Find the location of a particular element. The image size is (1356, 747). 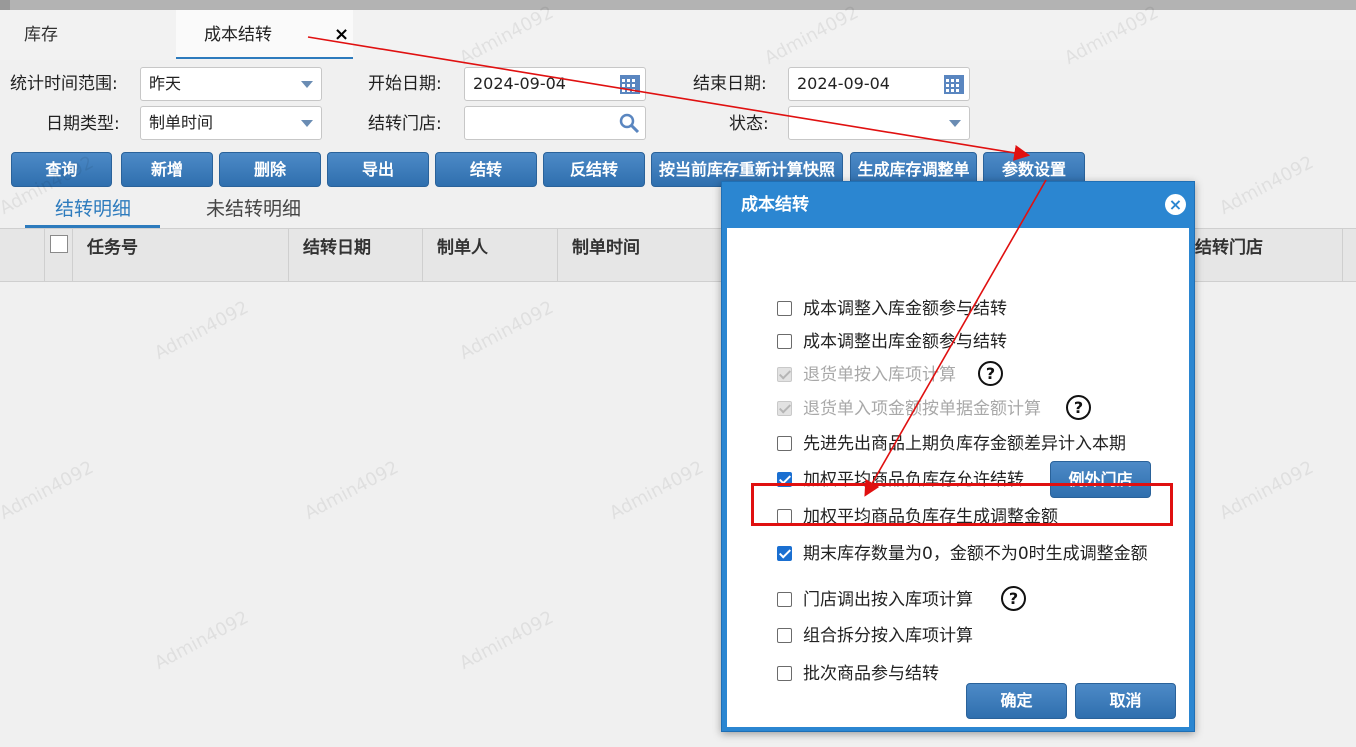

highlight-box is located at coordinates (962, 504).